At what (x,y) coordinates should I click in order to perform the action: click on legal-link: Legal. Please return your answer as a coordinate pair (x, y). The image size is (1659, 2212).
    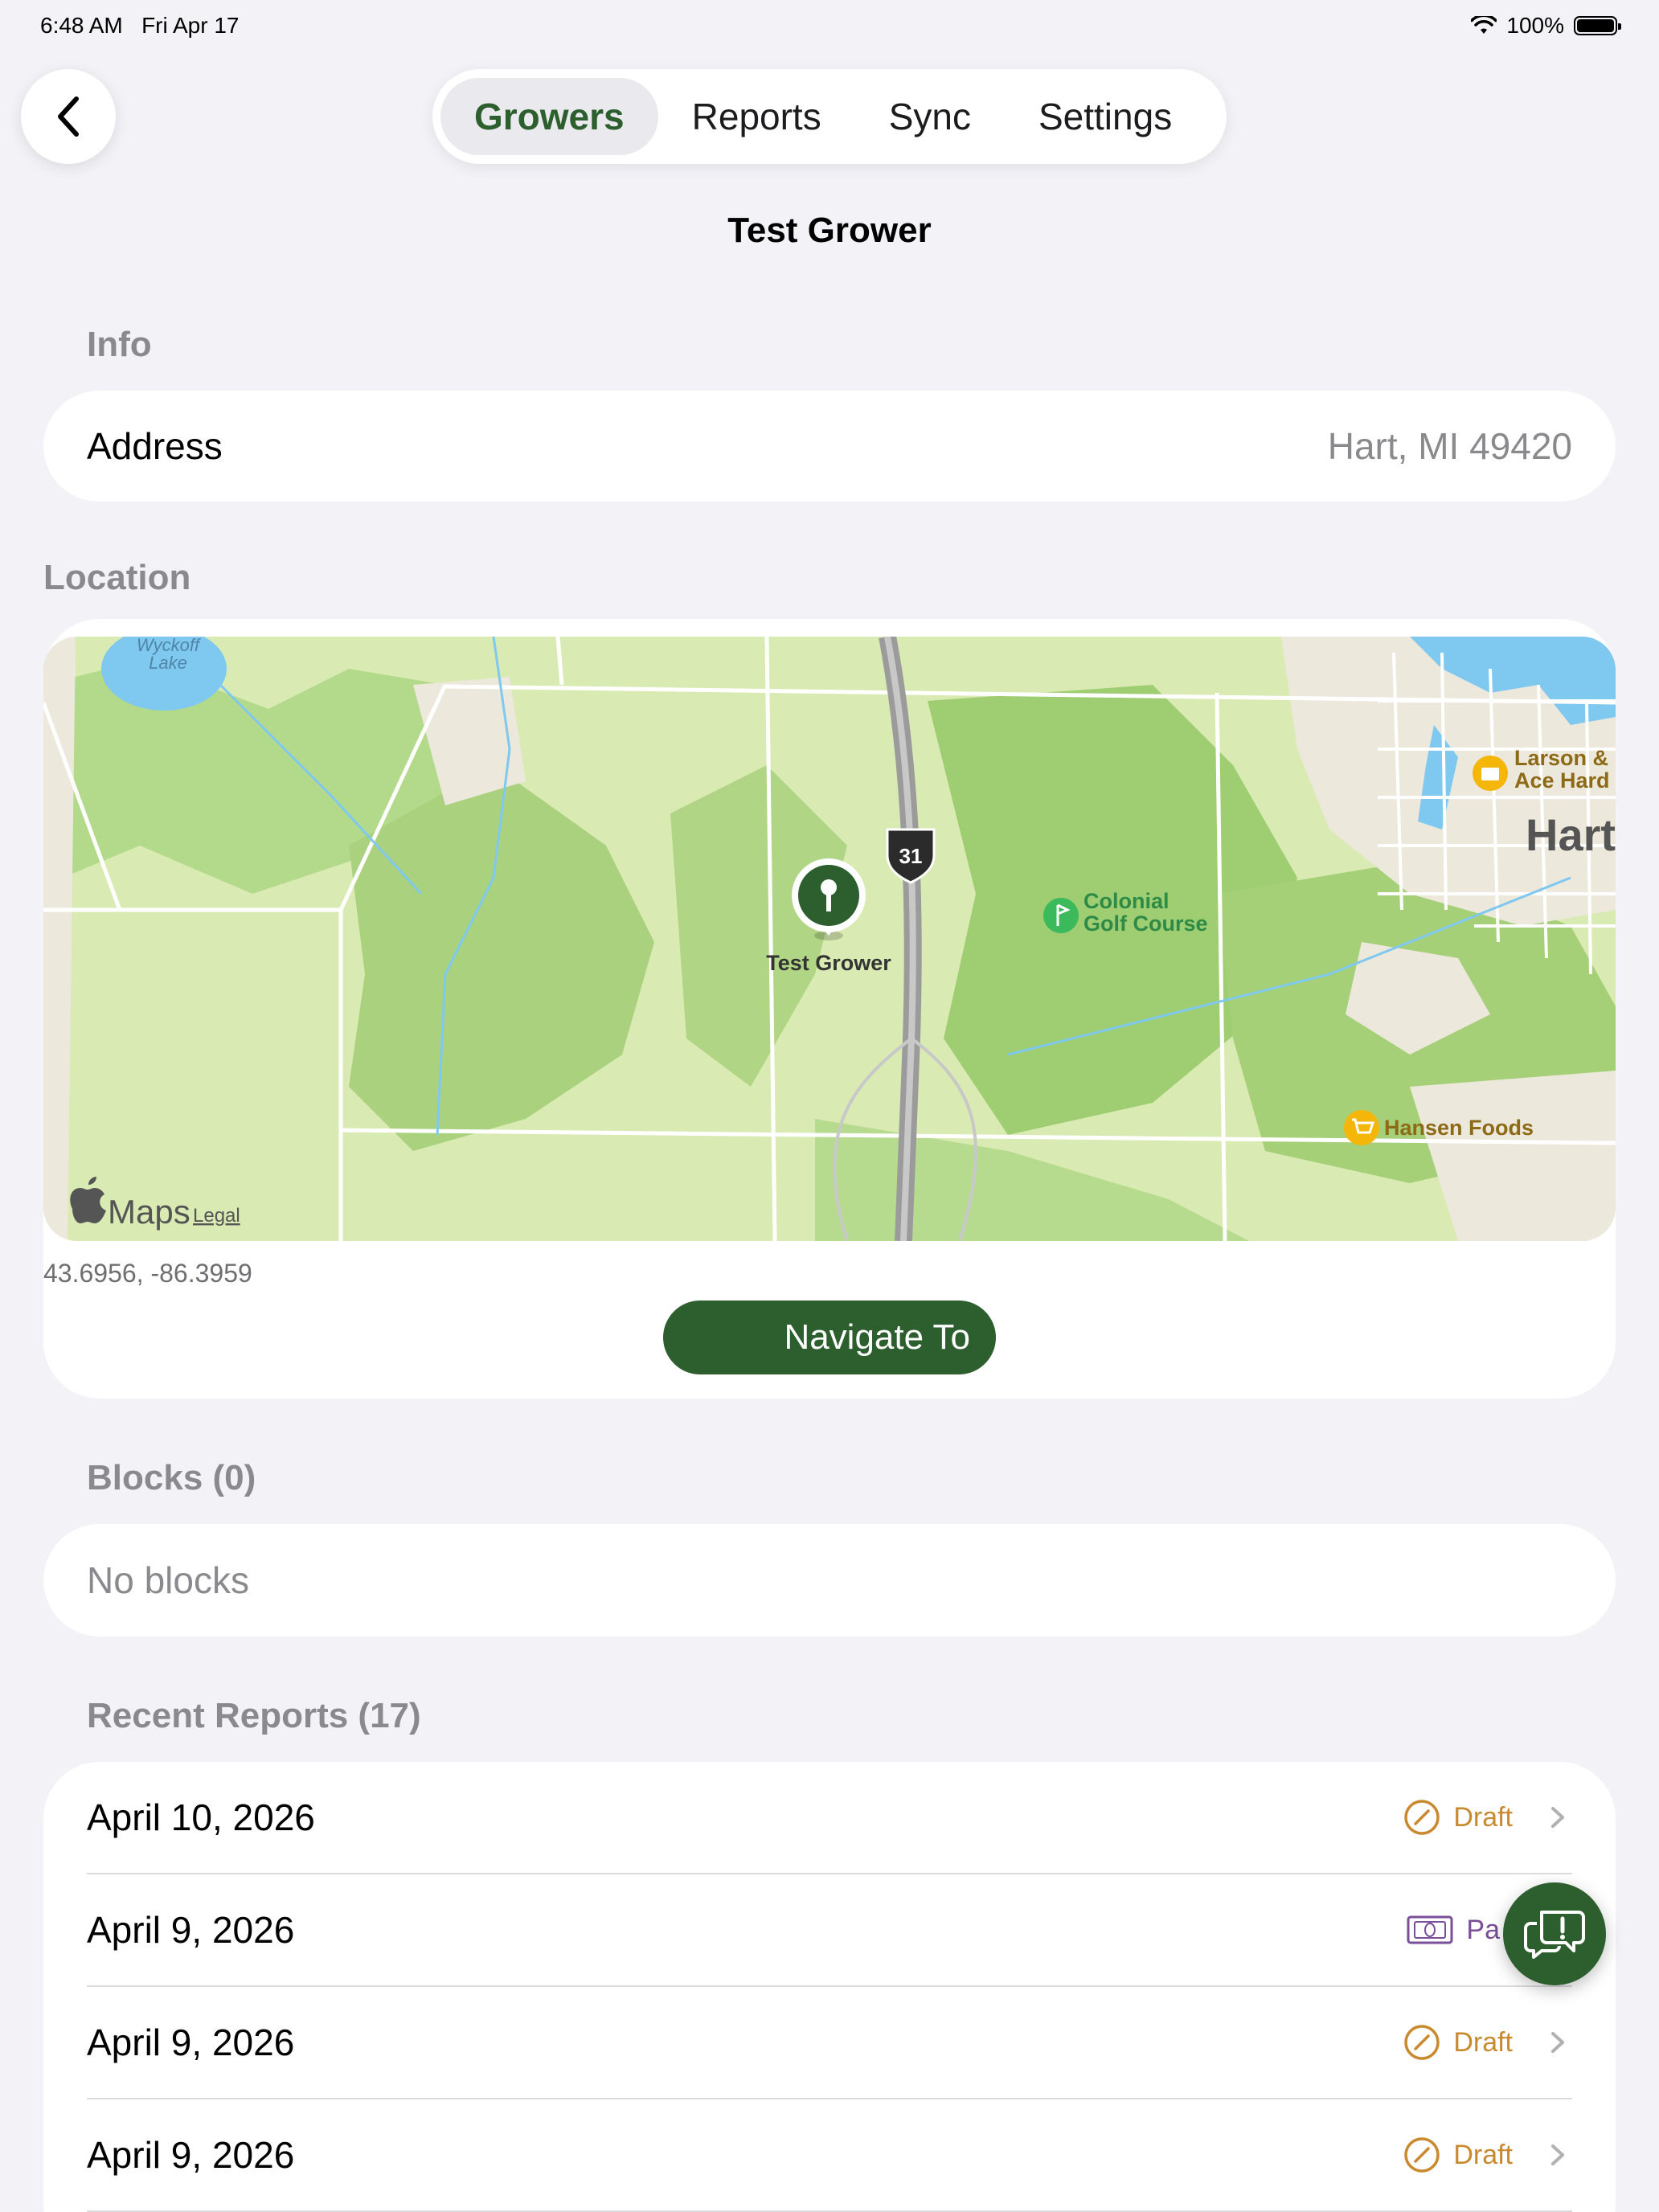
    Looking at the image, I should click on (216, 1216).